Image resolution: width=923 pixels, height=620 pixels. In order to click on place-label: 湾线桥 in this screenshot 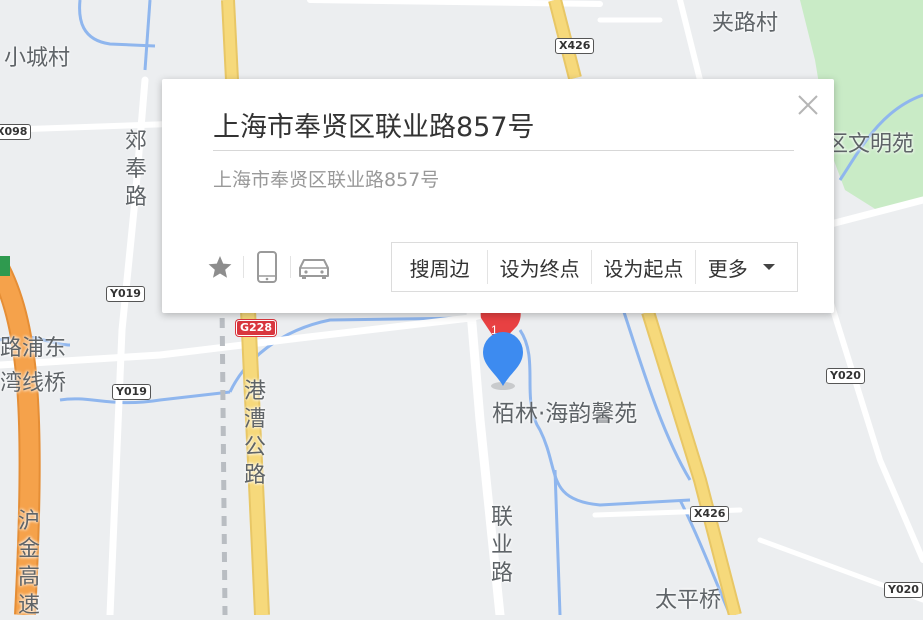, I will do `click(33, 383)`.